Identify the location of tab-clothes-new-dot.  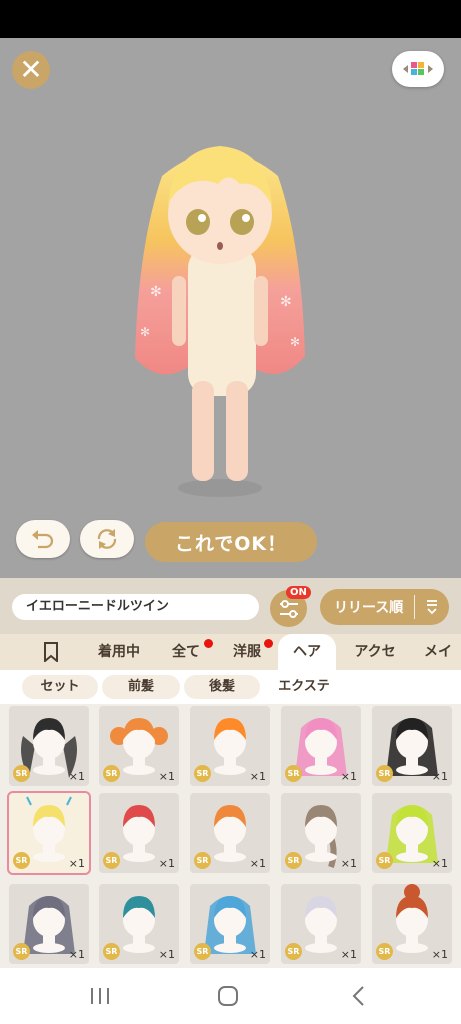
(268, 643).